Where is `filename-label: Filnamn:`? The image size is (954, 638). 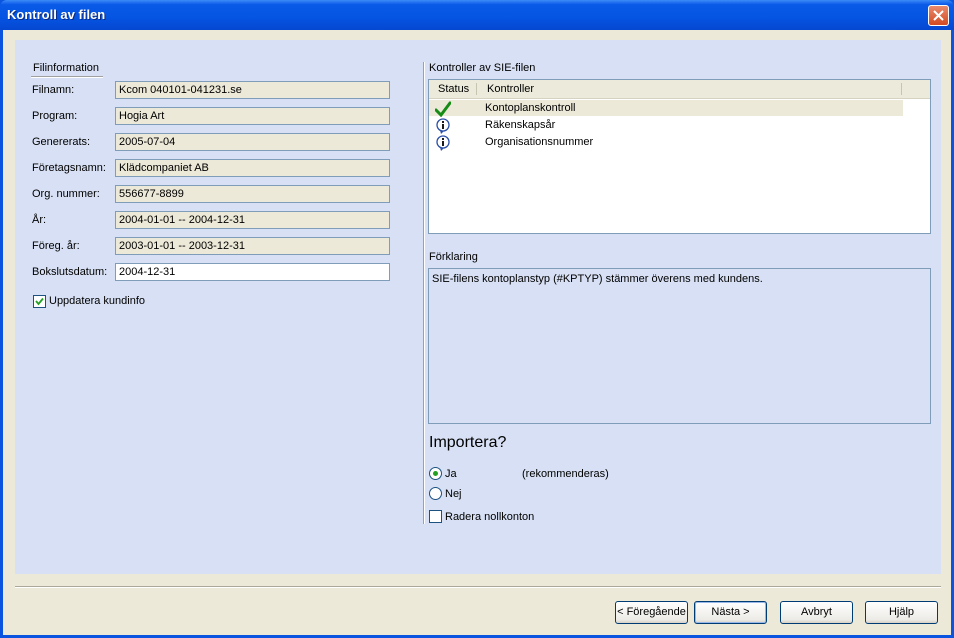 filename-label: Filnamn: is located at coordinates (53, 90).